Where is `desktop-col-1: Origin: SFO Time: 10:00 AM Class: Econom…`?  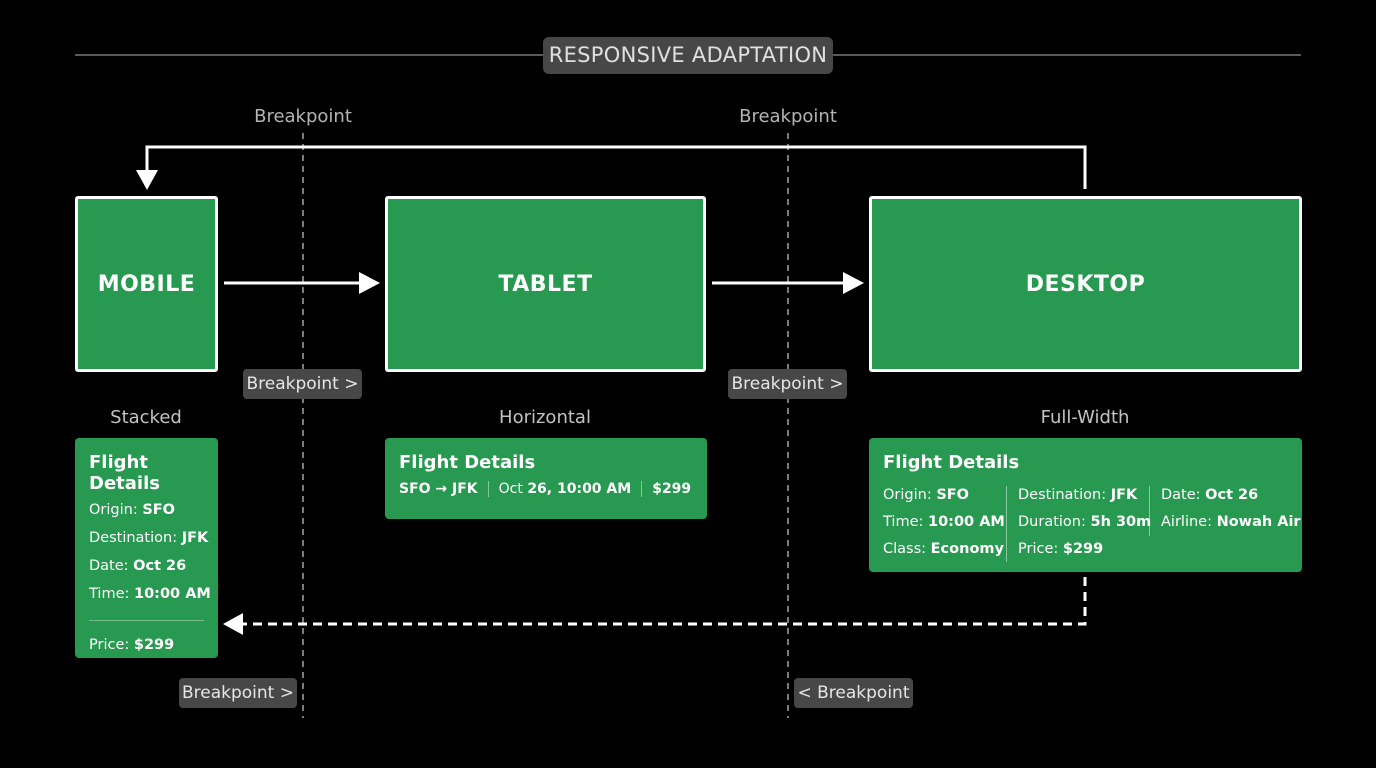 desktop-col-1: Origin: SFO Time: 10:00 AM Class: Econom… is located at coordinates (944, 522).